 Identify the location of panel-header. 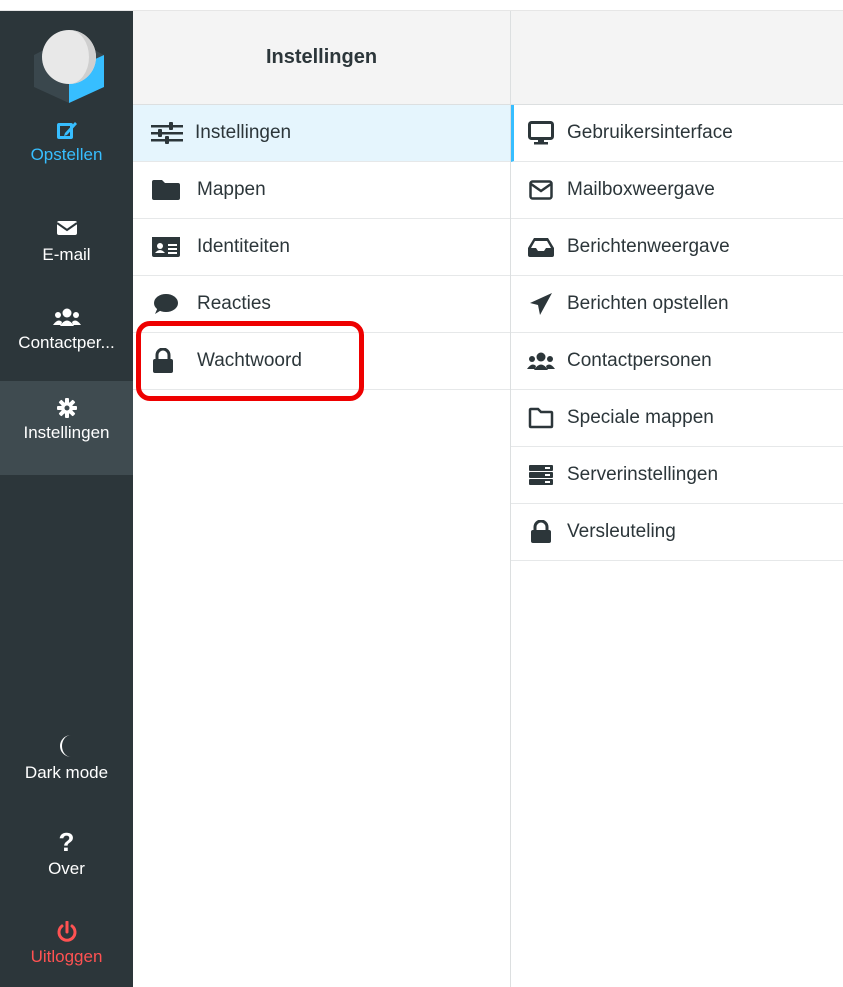
(677, 58).